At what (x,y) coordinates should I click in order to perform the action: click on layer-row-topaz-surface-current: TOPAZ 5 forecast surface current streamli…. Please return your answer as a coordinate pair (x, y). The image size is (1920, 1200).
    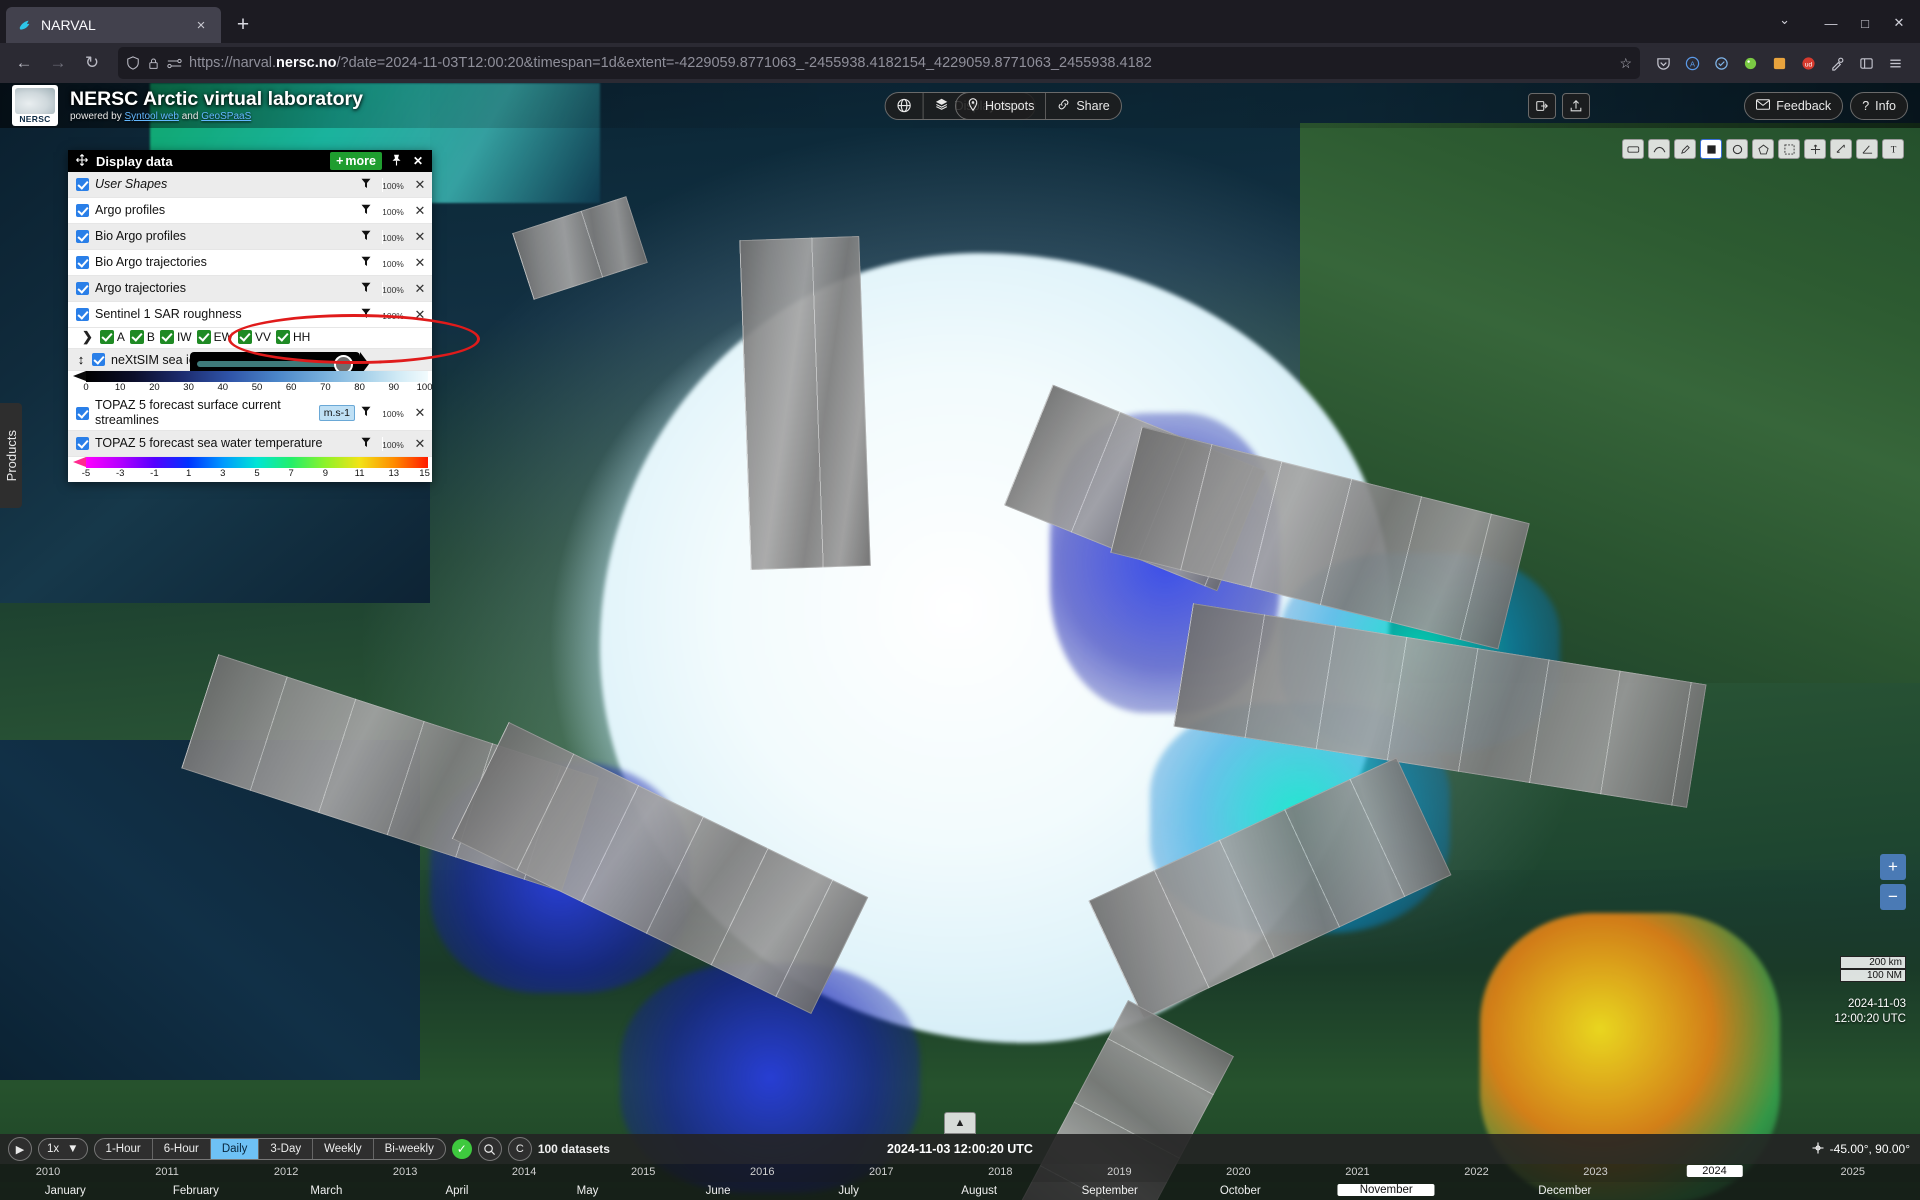
    Looking at the image, I should click on (250, 413).